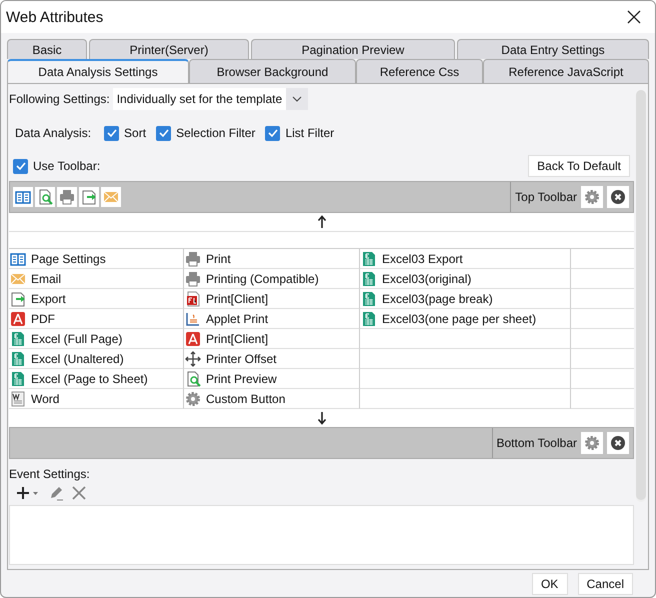 The height and width of the screenshot is (598, 656). What do you see at coordinates (96, 259) in the screenshot?
I see `toolbar-option: Page Settings` at bounding box center [96, 259].